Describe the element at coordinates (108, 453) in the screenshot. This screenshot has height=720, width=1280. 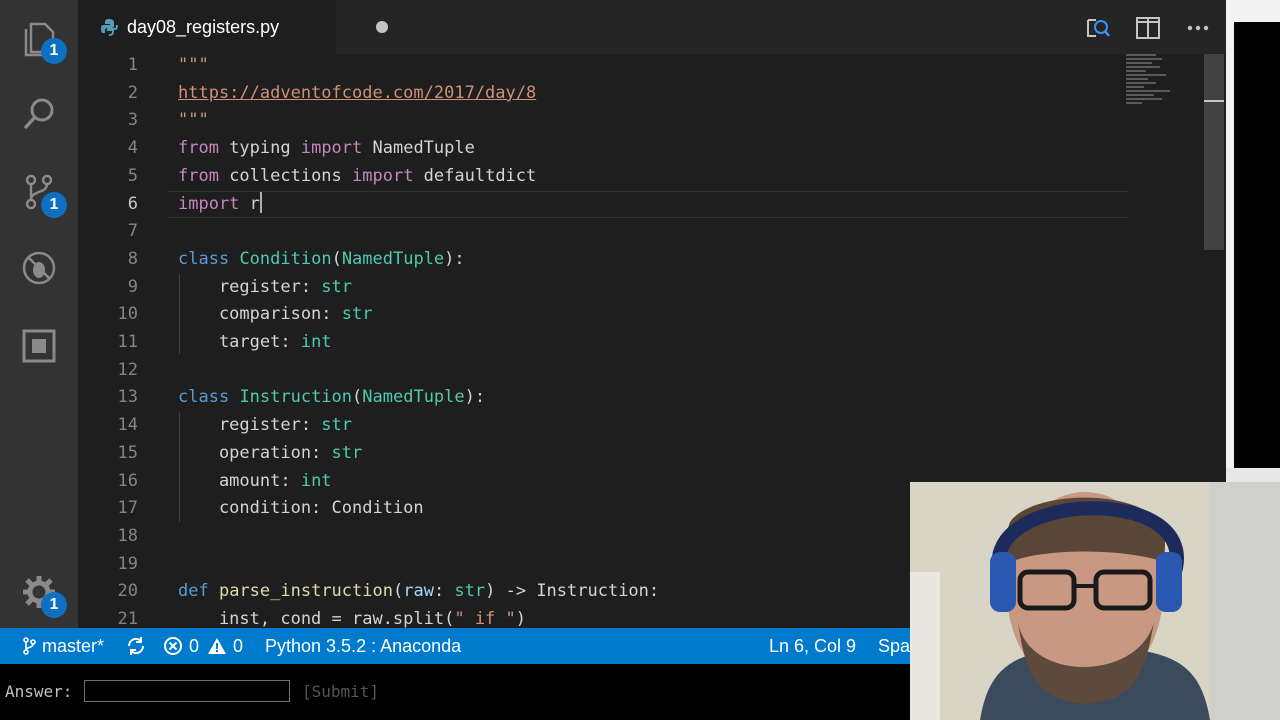
I see `line-number: 15` at that location.